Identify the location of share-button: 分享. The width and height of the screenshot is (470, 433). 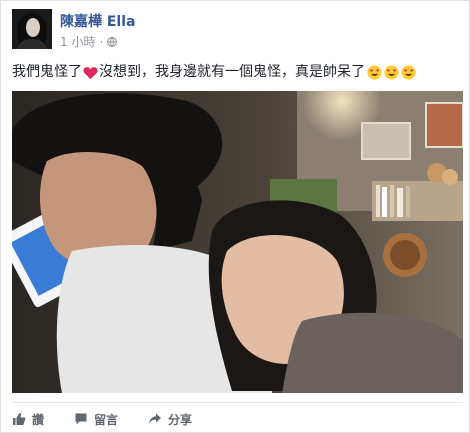
(170, 419).